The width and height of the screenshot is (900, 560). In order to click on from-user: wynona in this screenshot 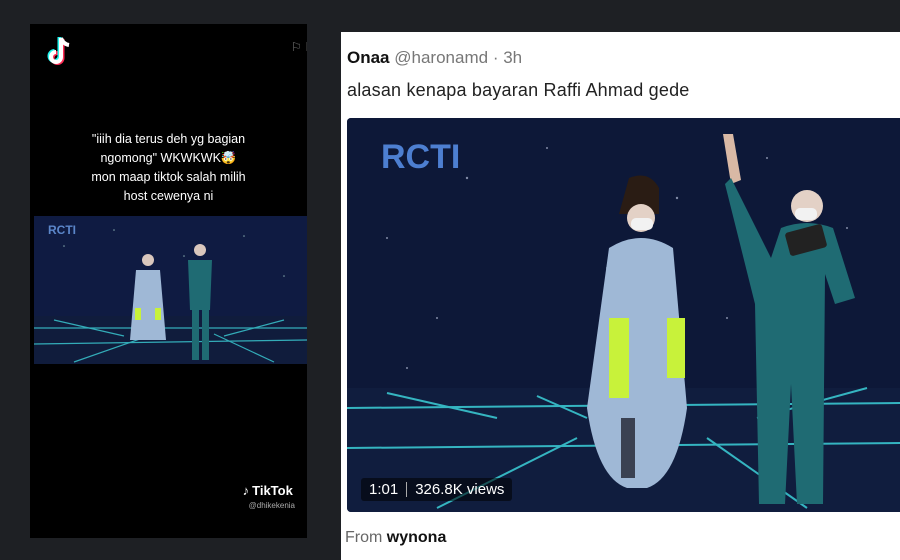, I will do `click(417, 537)`.